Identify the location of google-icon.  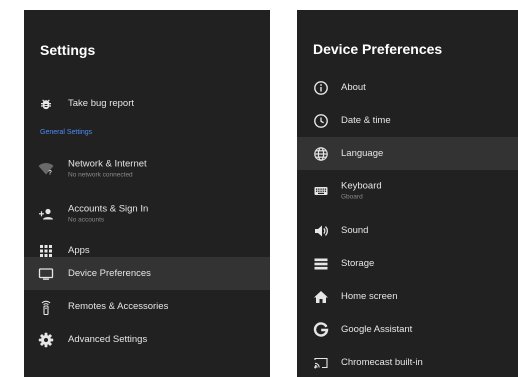
(321, 329).